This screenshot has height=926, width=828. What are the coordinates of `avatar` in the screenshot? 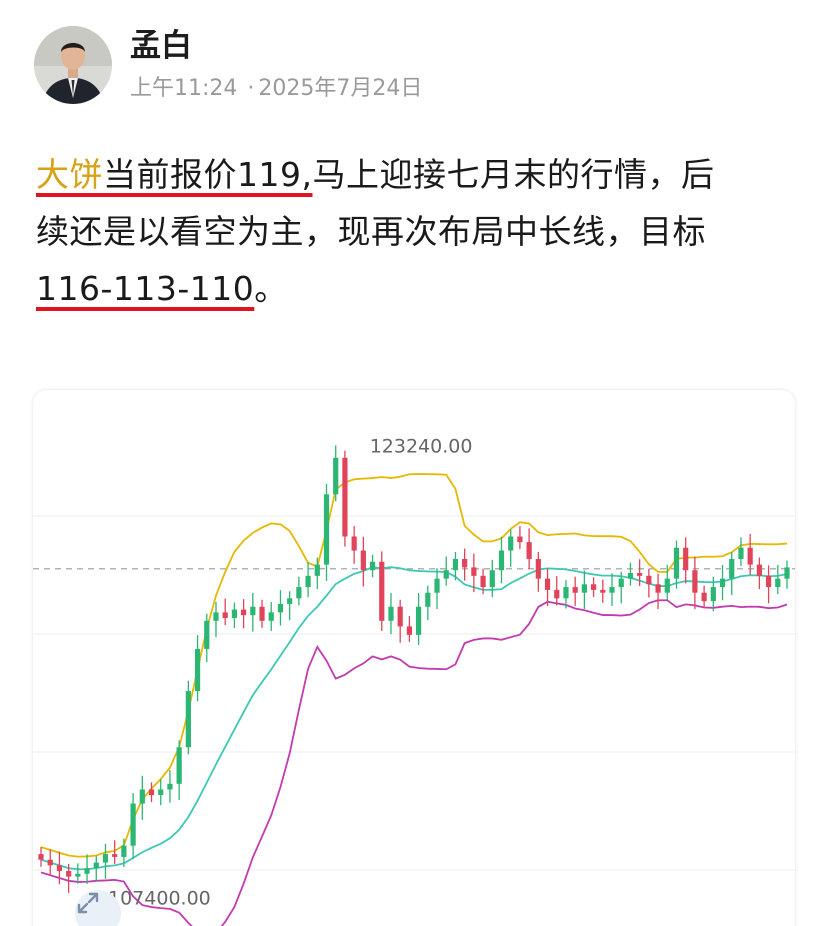 It's located at (73, 65).